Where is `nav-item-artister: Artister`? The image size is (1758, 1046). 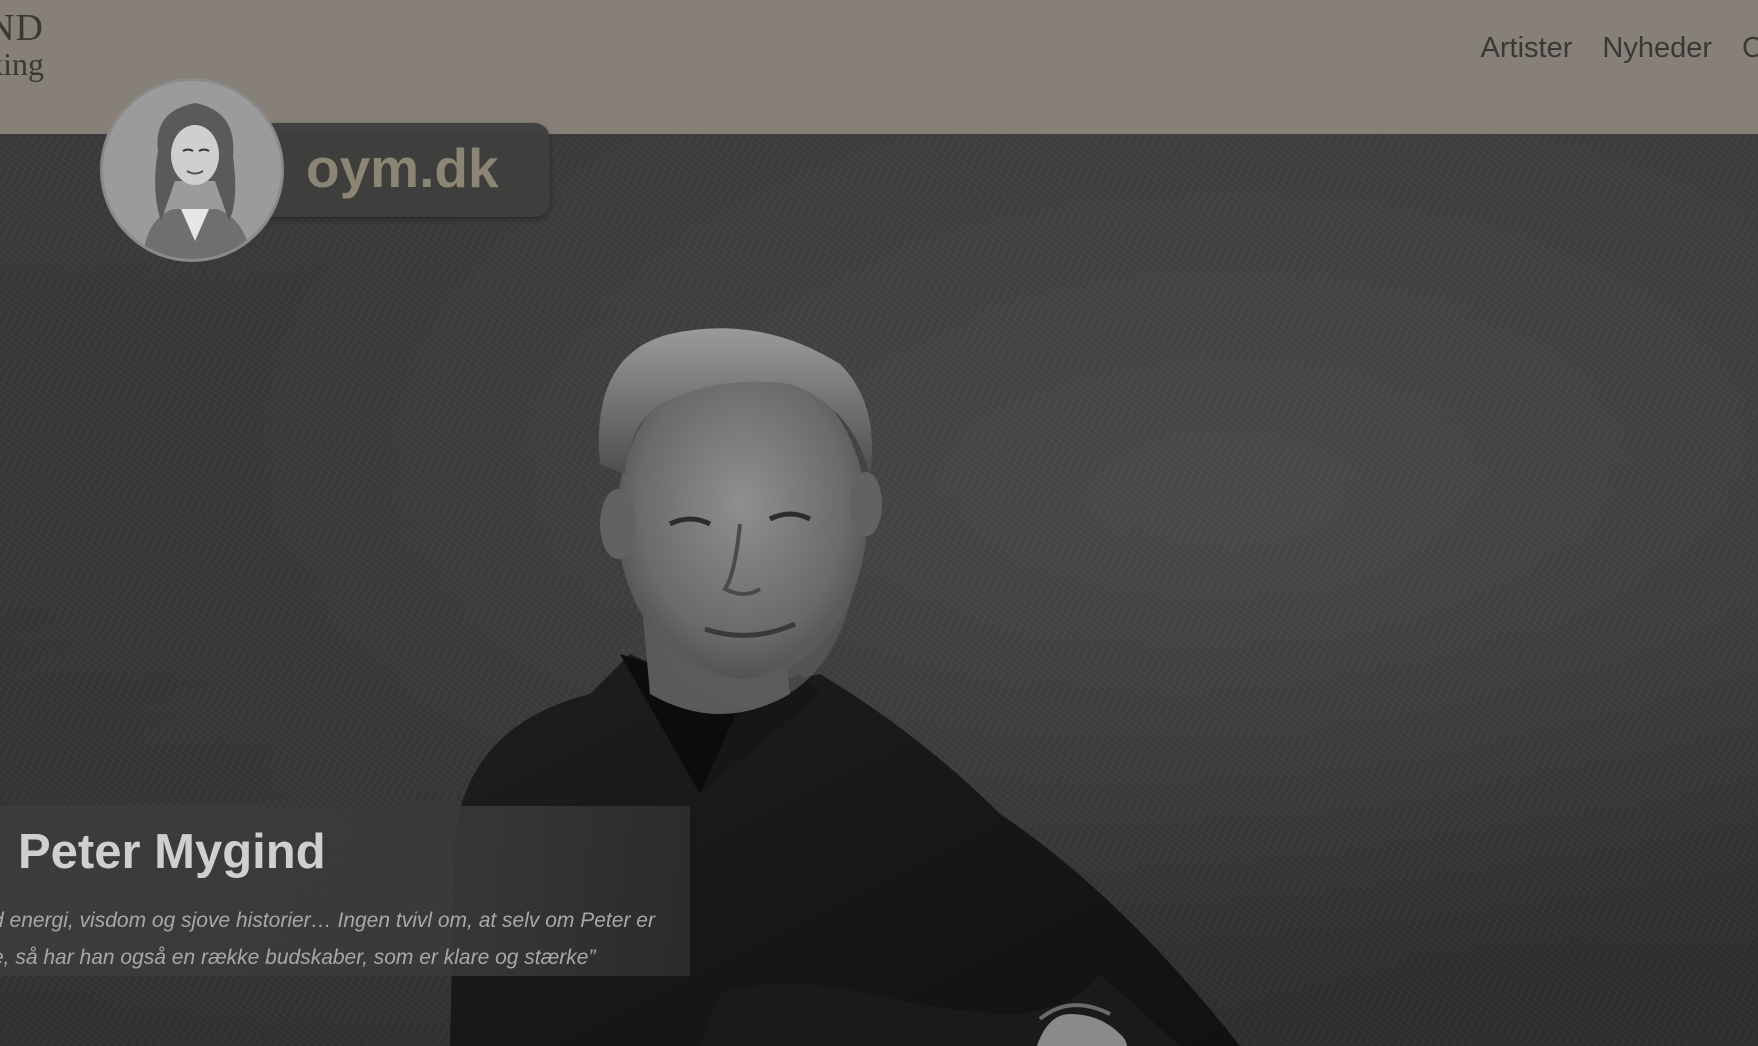 nav-item-artister: Artister is located at coordinates (1527, 48).